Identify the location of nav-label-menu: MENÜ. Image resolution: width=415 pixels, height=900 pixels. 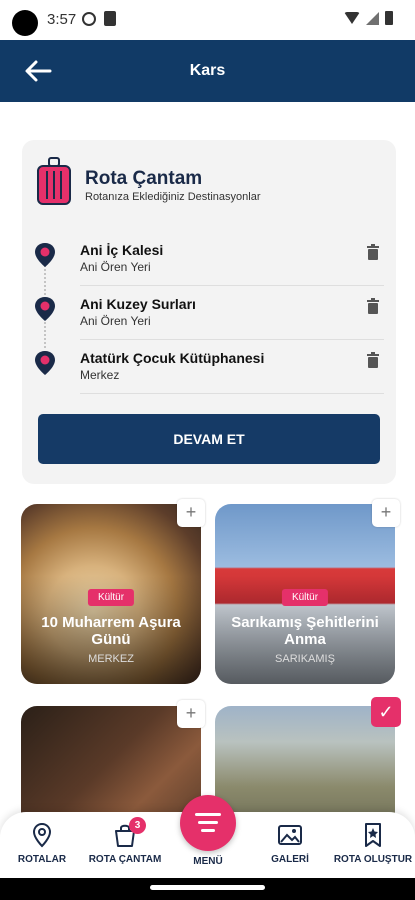
(208, 861).